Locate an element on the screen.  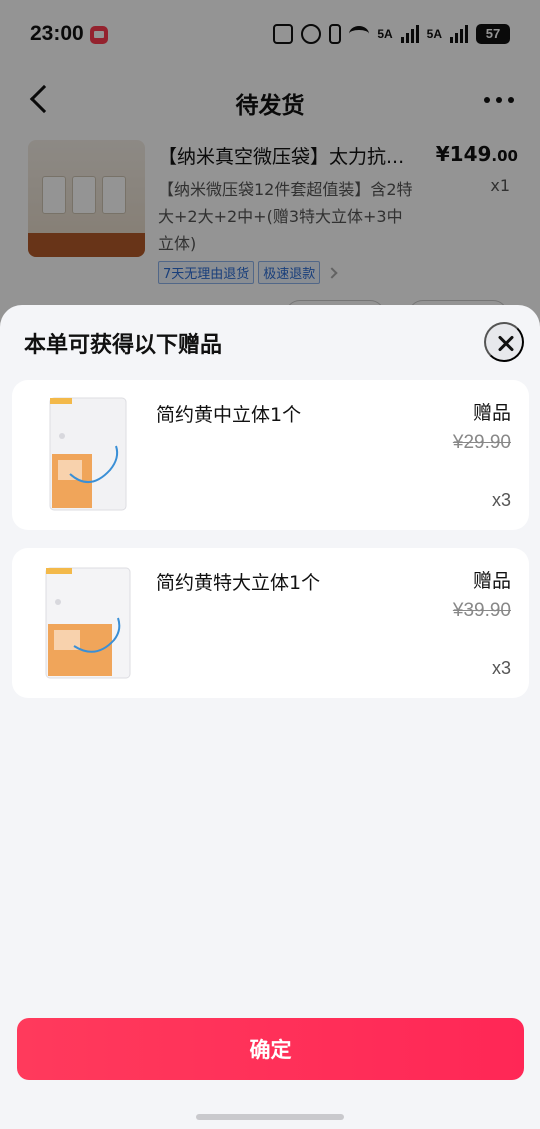
alarm-icon is located at coordinates (311, 34).